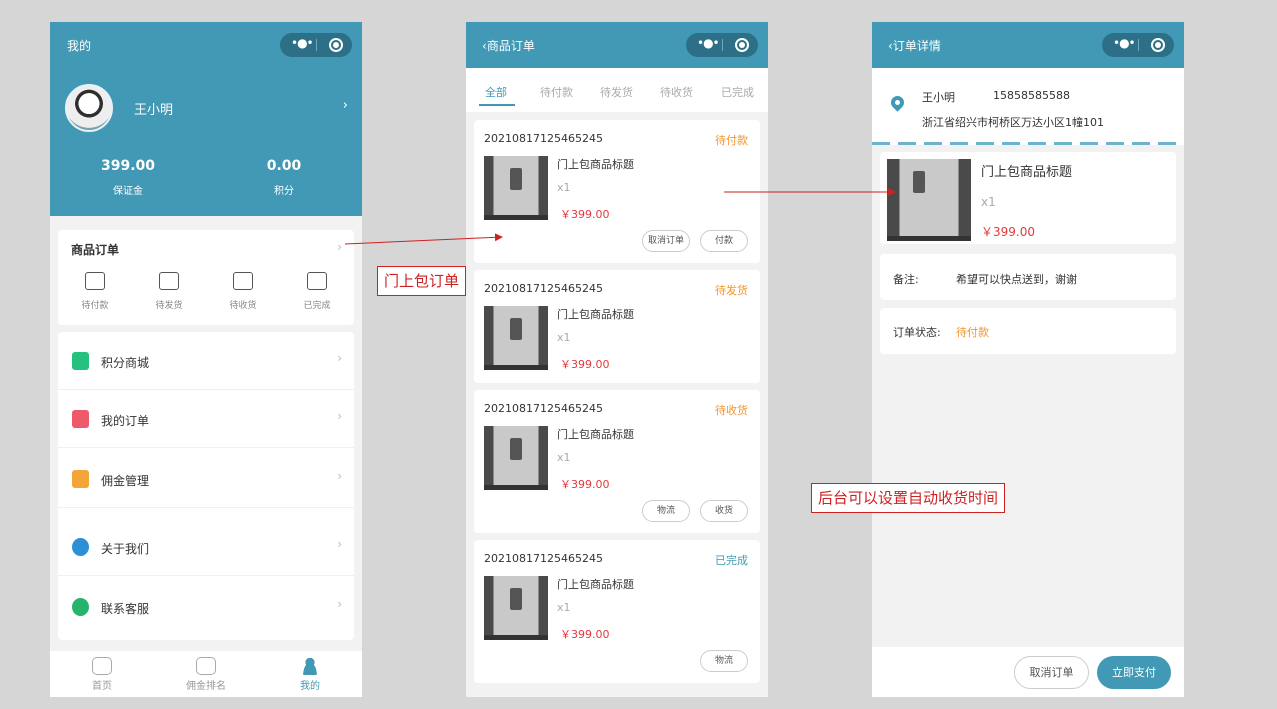  What do you see at coordinates (423, 239) in the screenshot?
I see `arrow-to-orders` at bounding box center [423, 239].